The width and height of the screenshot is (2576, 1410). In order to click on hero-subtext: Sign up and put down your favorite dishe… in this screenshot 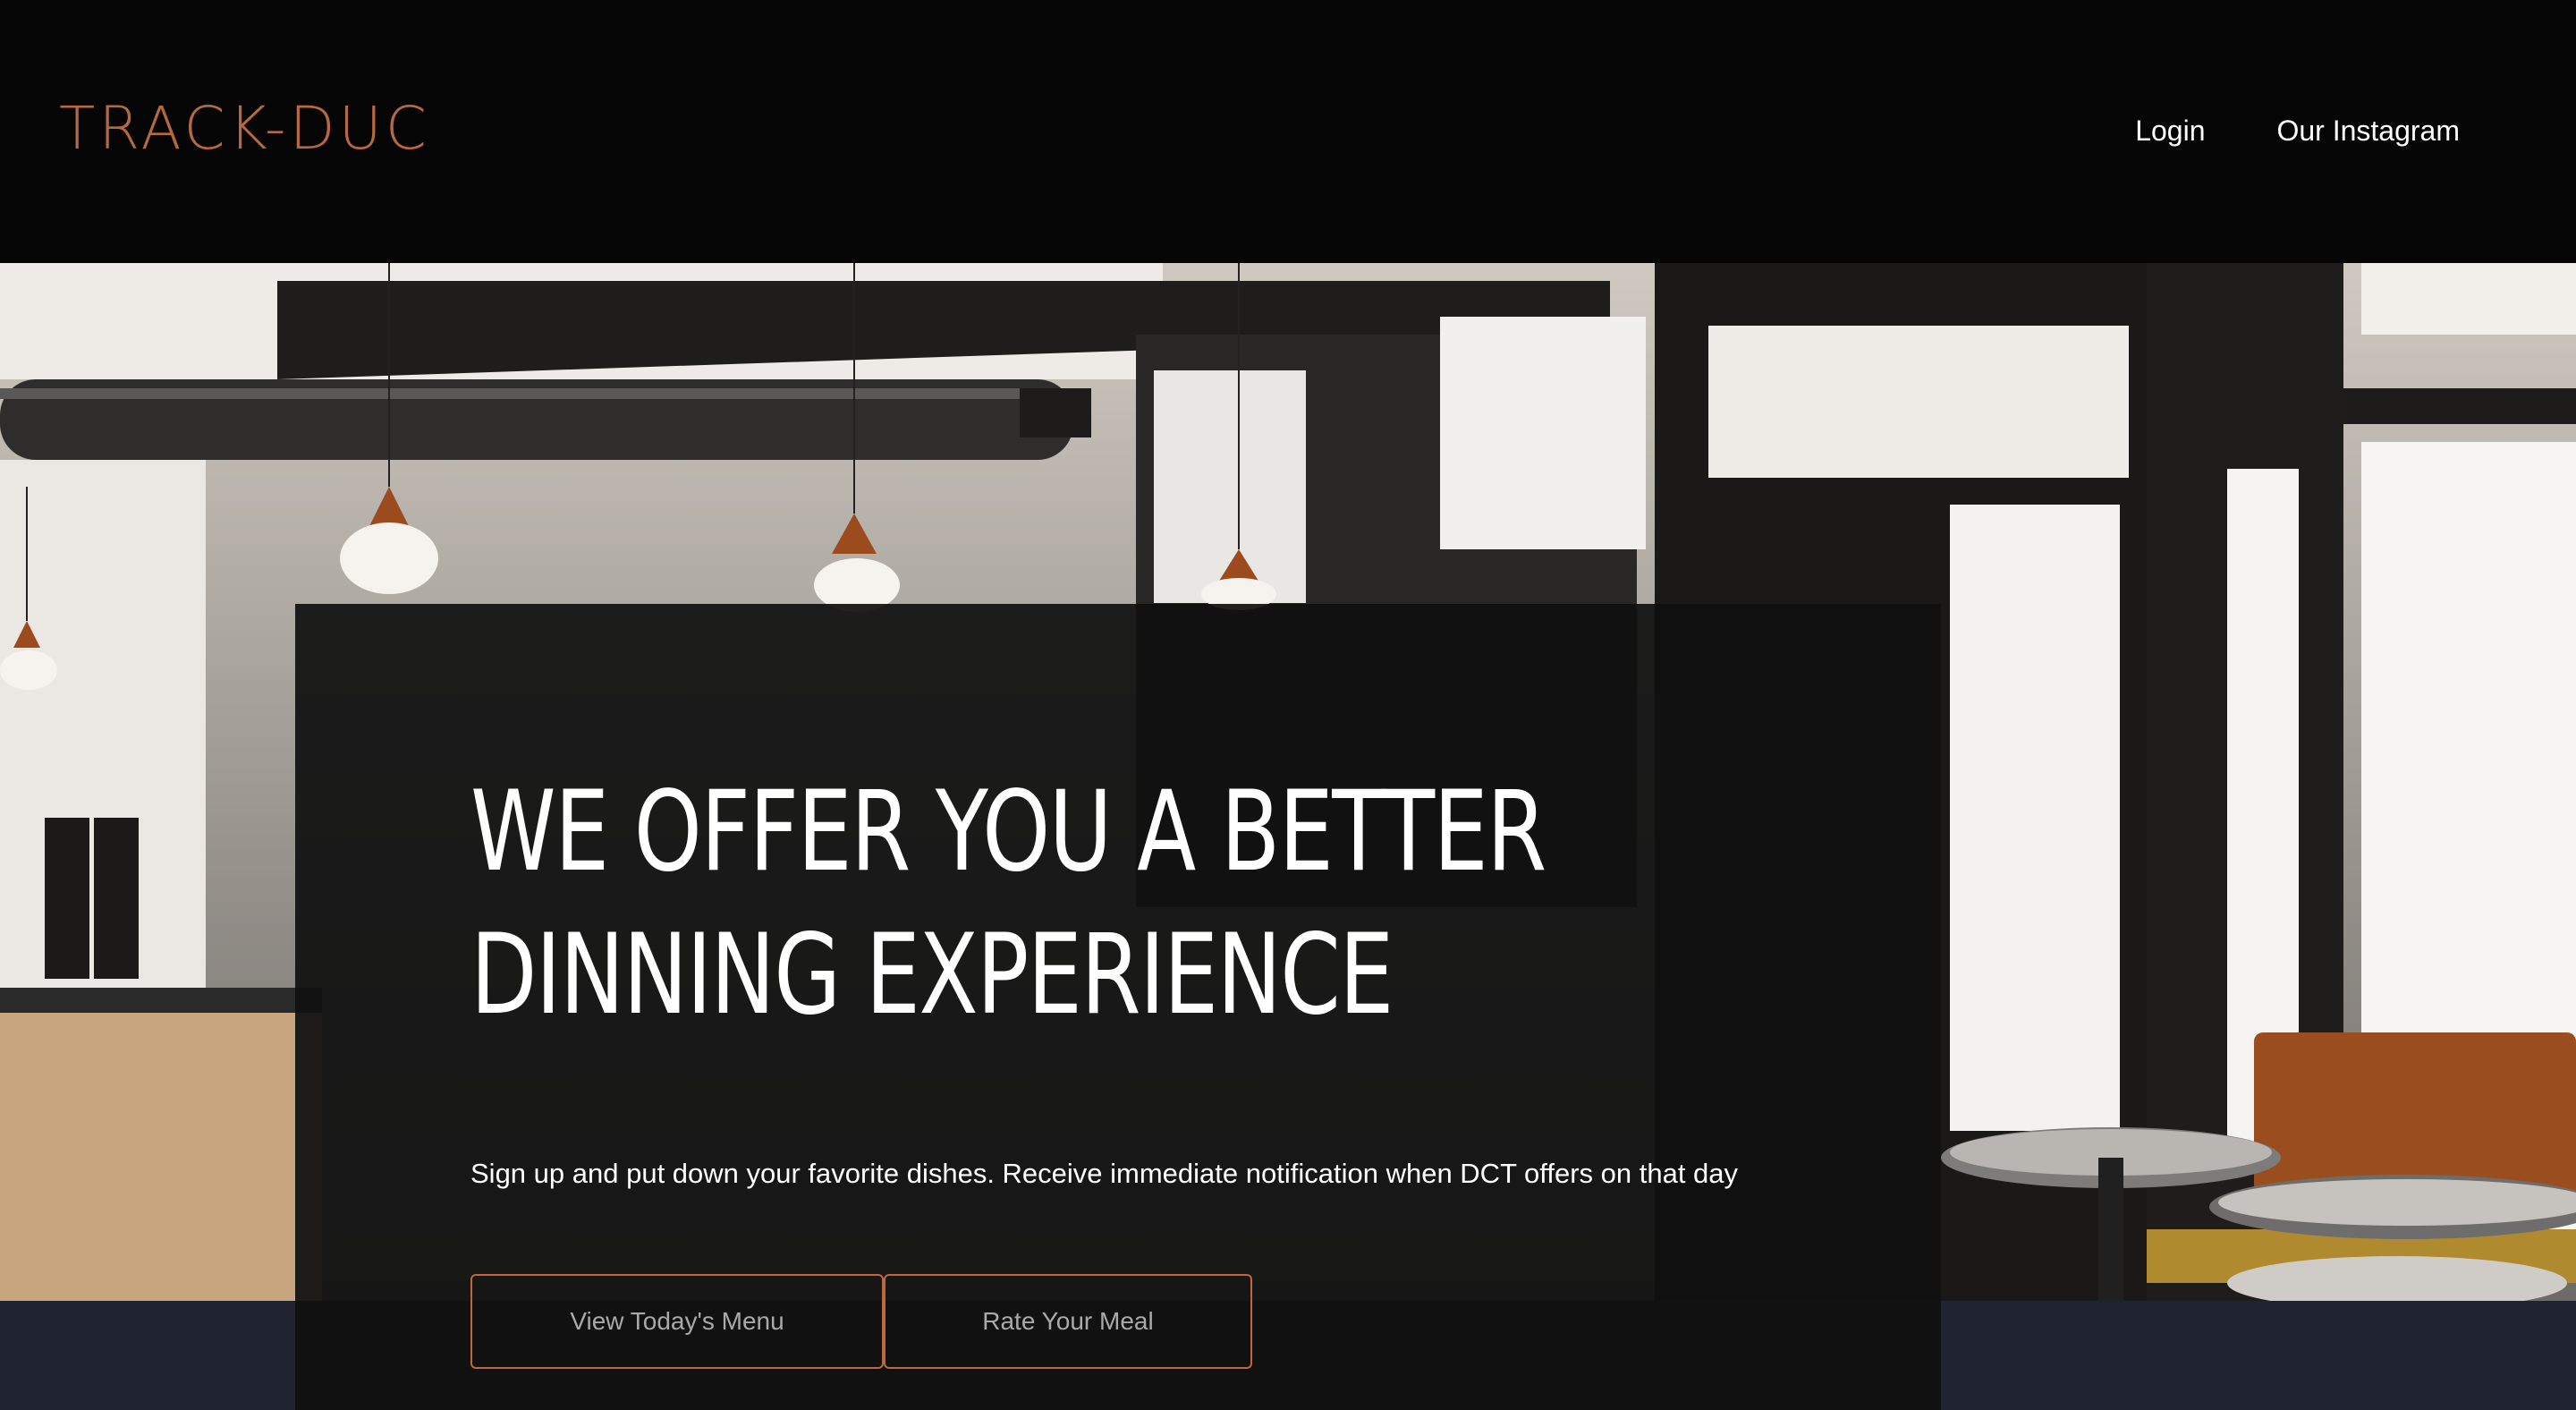, I will do `click(1104, 1173)`.